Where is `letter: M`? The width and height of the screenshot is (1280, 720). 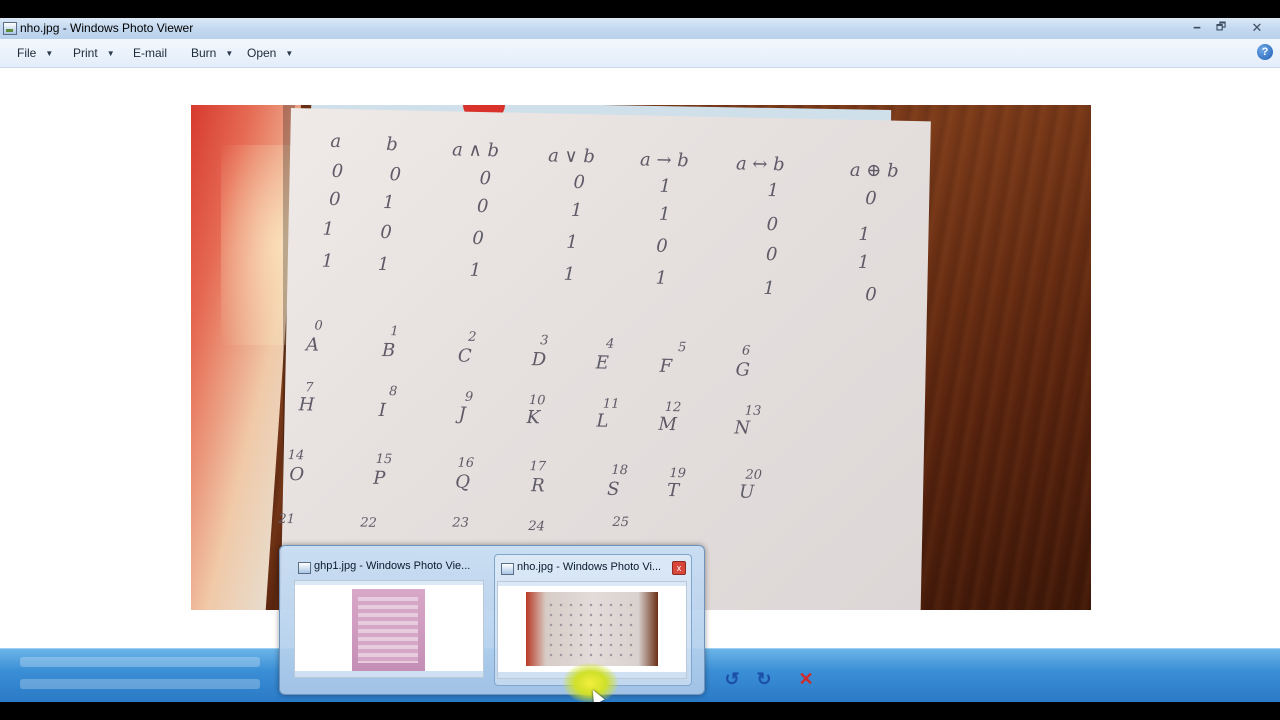 letter: M is located at coordinates (668, 424).